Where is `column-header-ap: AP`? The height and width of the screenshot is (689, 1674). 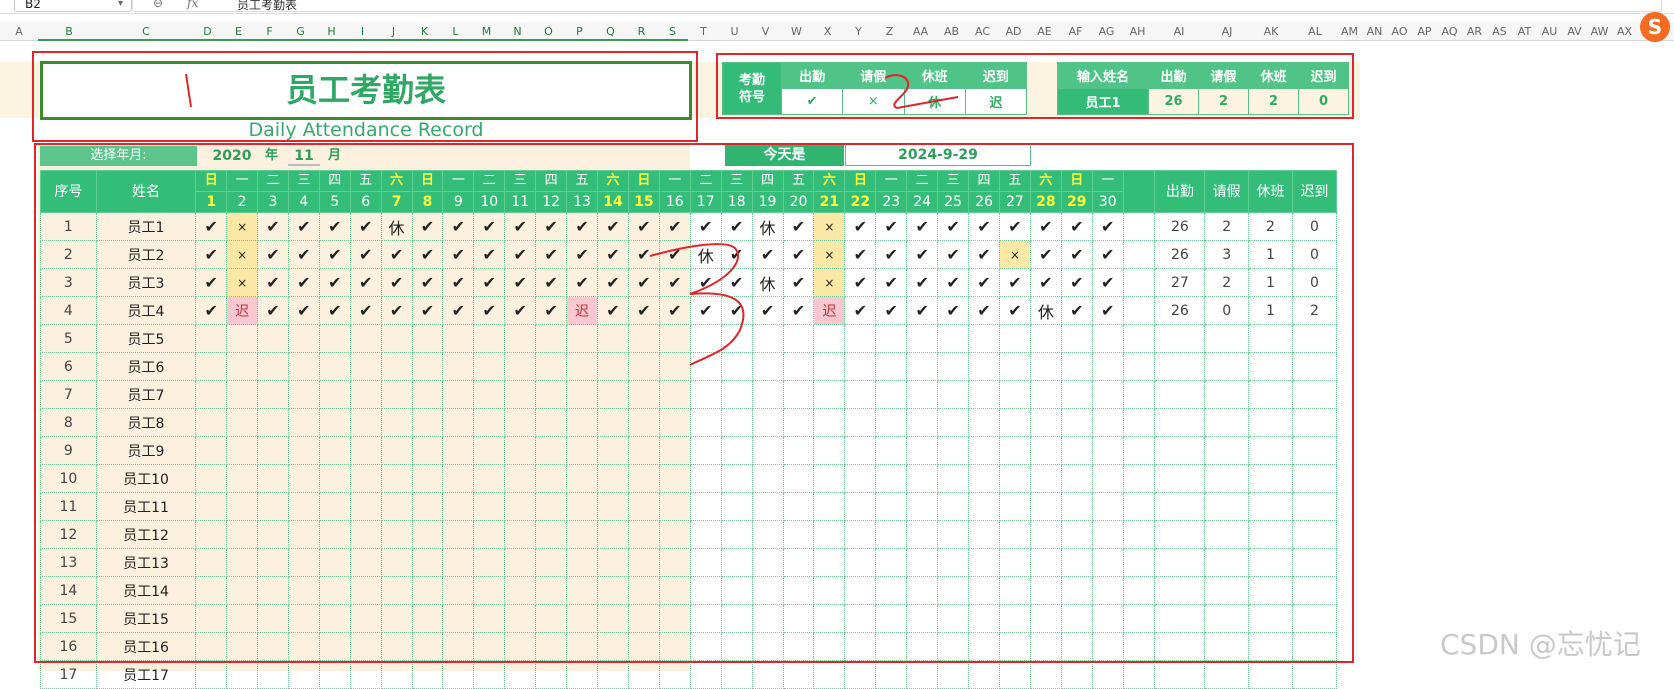
column-header-ap: AP is located at coordinates (1424, 31).